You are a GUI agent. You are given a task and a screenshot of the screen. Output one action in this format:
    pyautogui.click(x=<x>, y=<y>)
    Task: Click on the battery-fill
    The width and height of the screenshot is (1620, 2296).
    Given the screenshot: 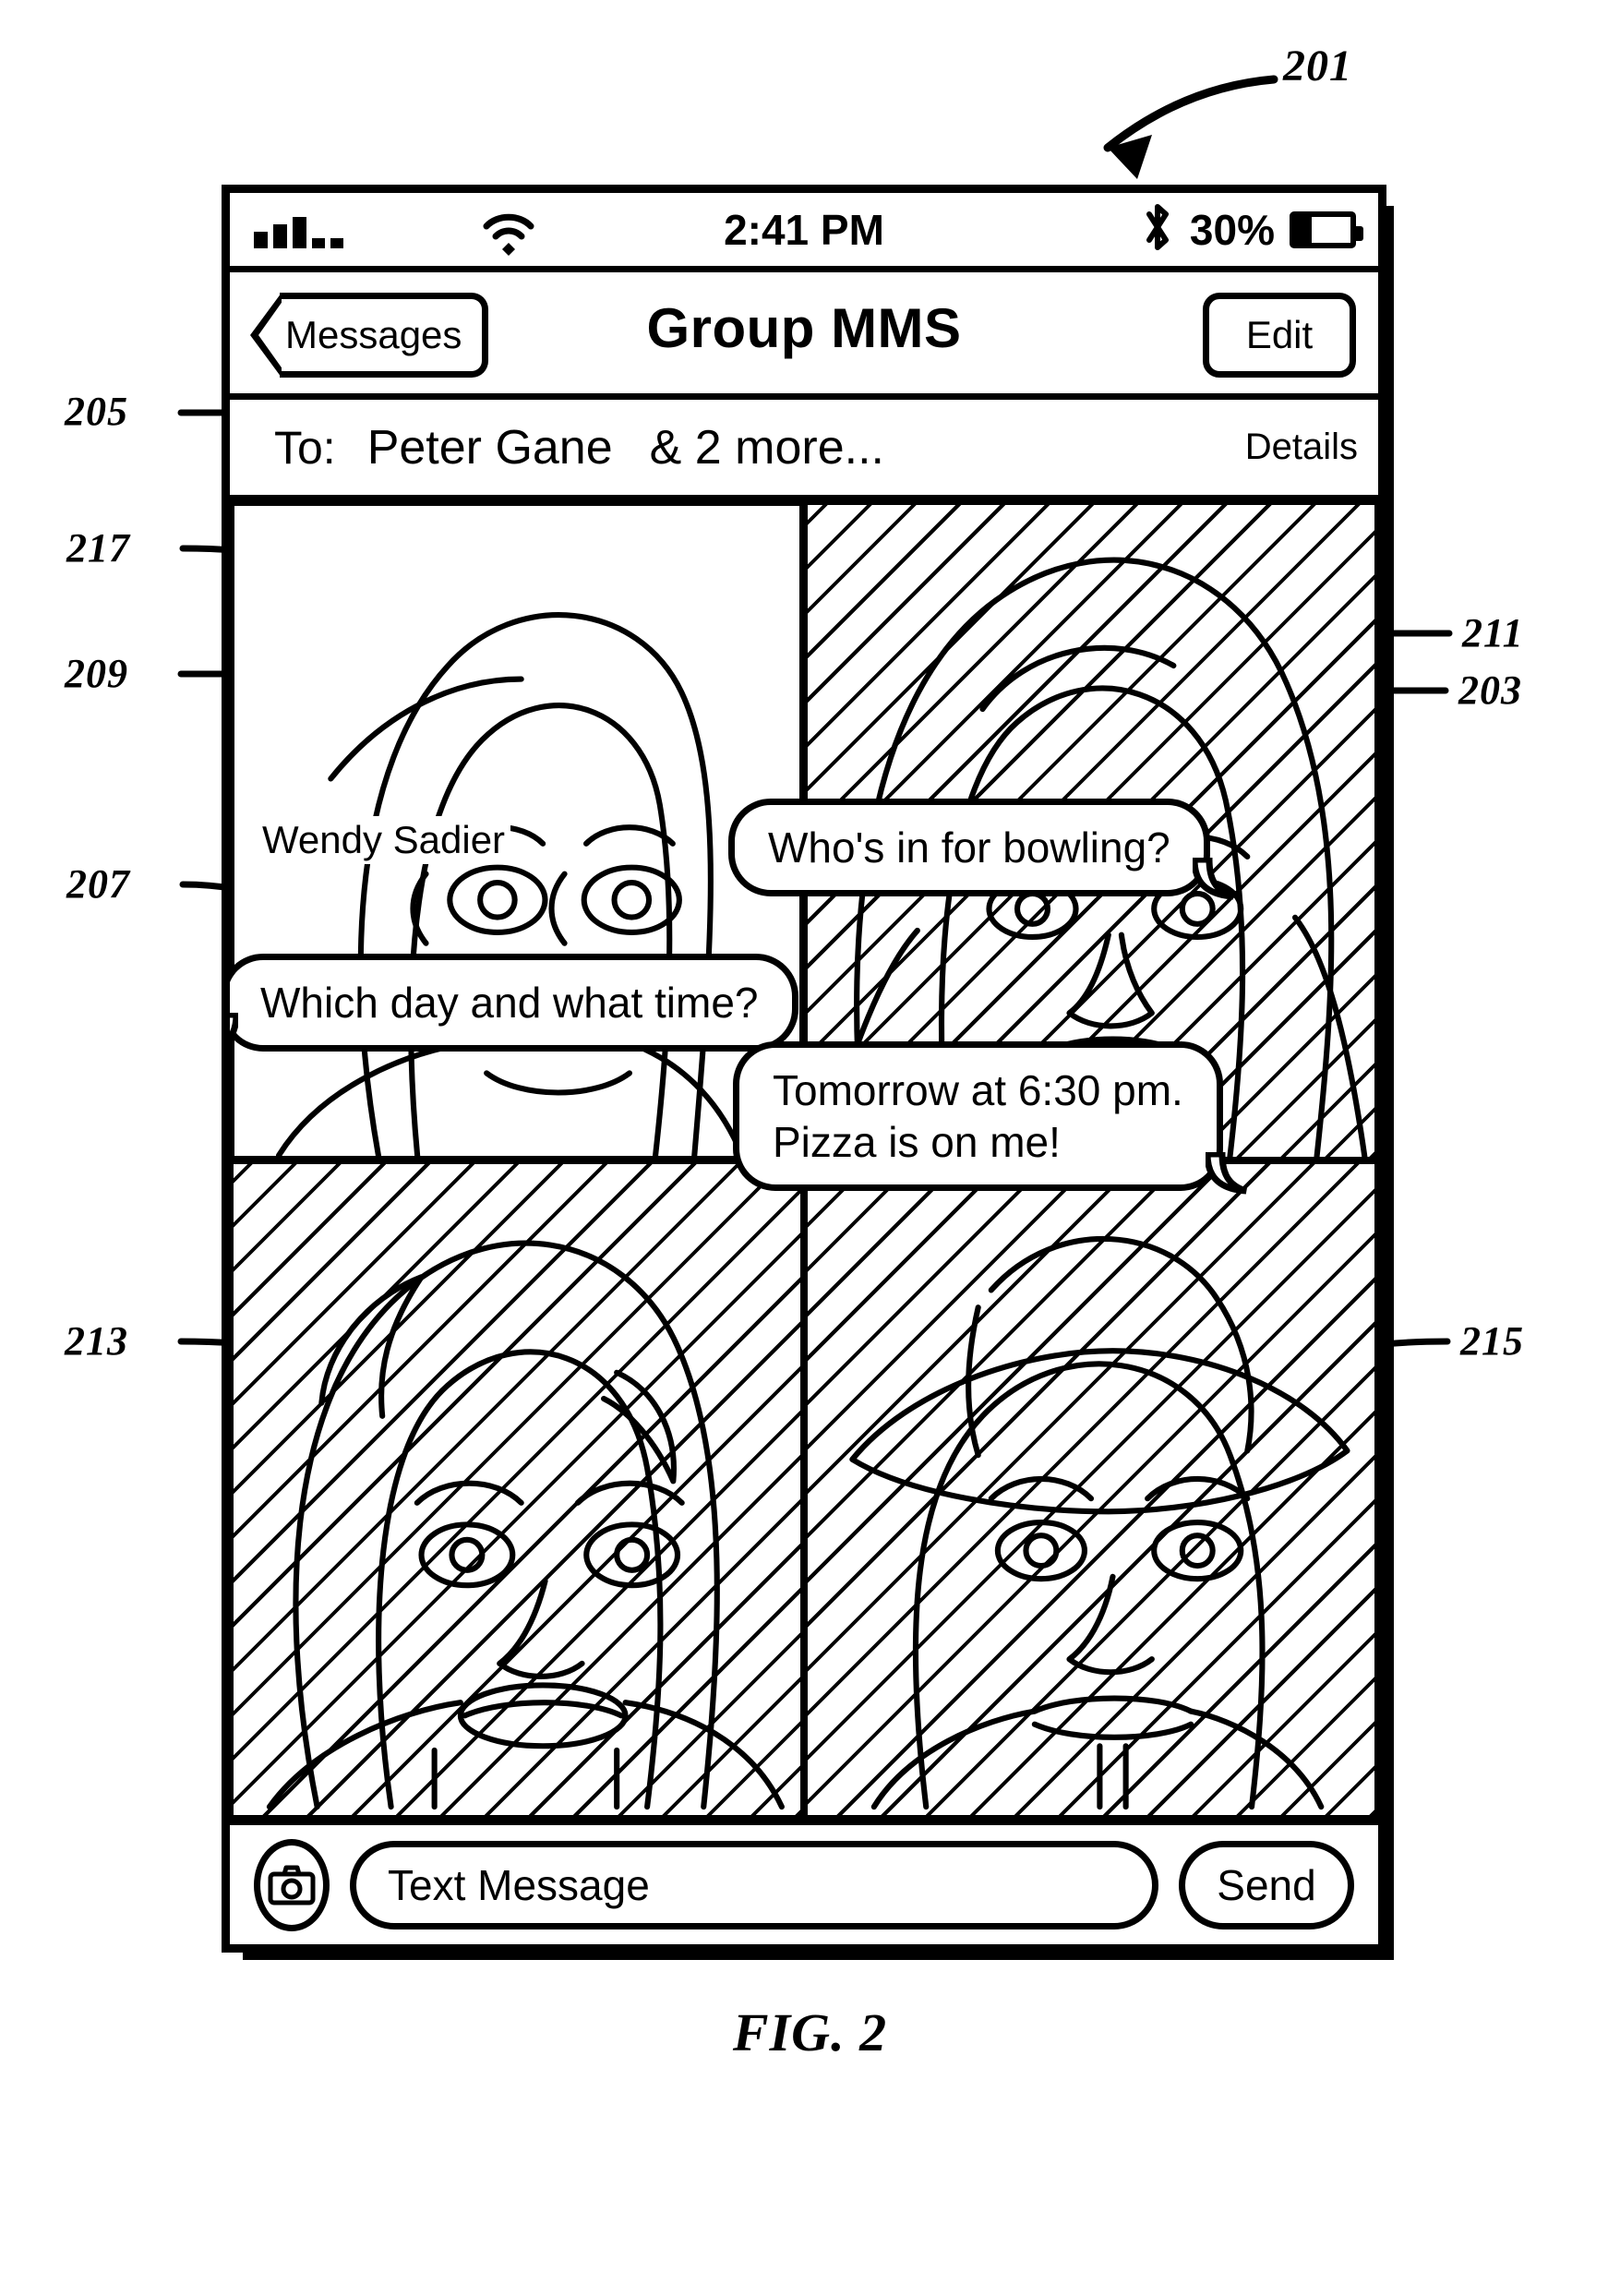 What is the action you would take?
    pyautogui.click(x=1303, y=229)
    